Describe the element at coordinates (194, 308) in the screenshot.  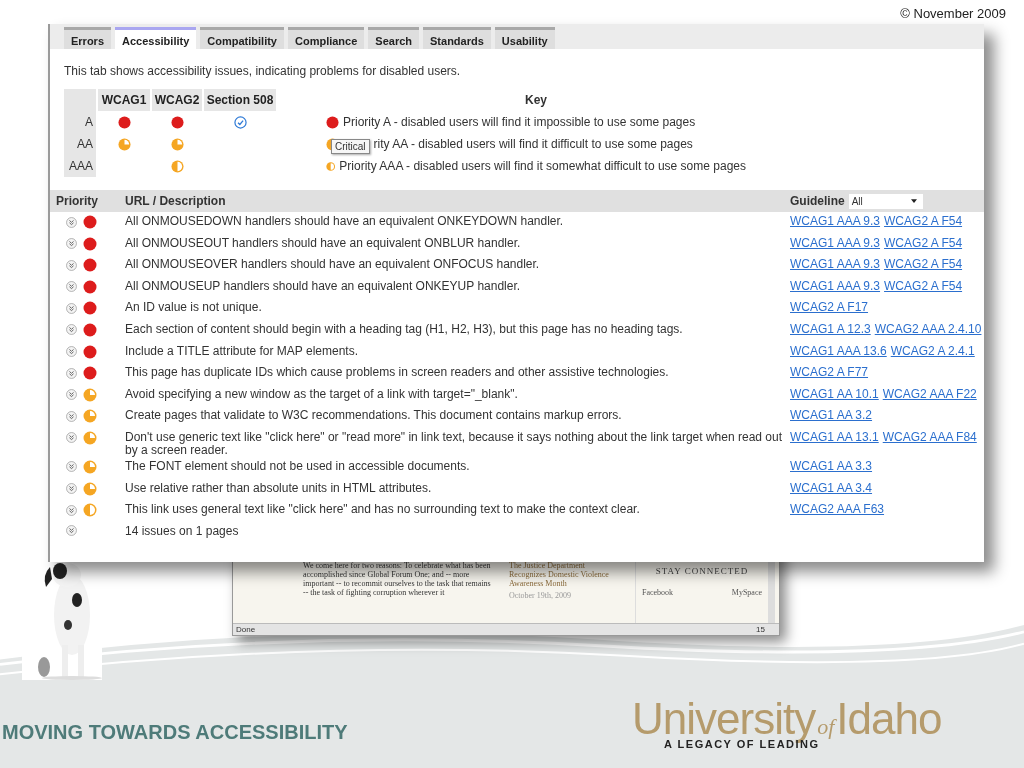
I see `table-cell-text: An ID value is not unique.` at that location.